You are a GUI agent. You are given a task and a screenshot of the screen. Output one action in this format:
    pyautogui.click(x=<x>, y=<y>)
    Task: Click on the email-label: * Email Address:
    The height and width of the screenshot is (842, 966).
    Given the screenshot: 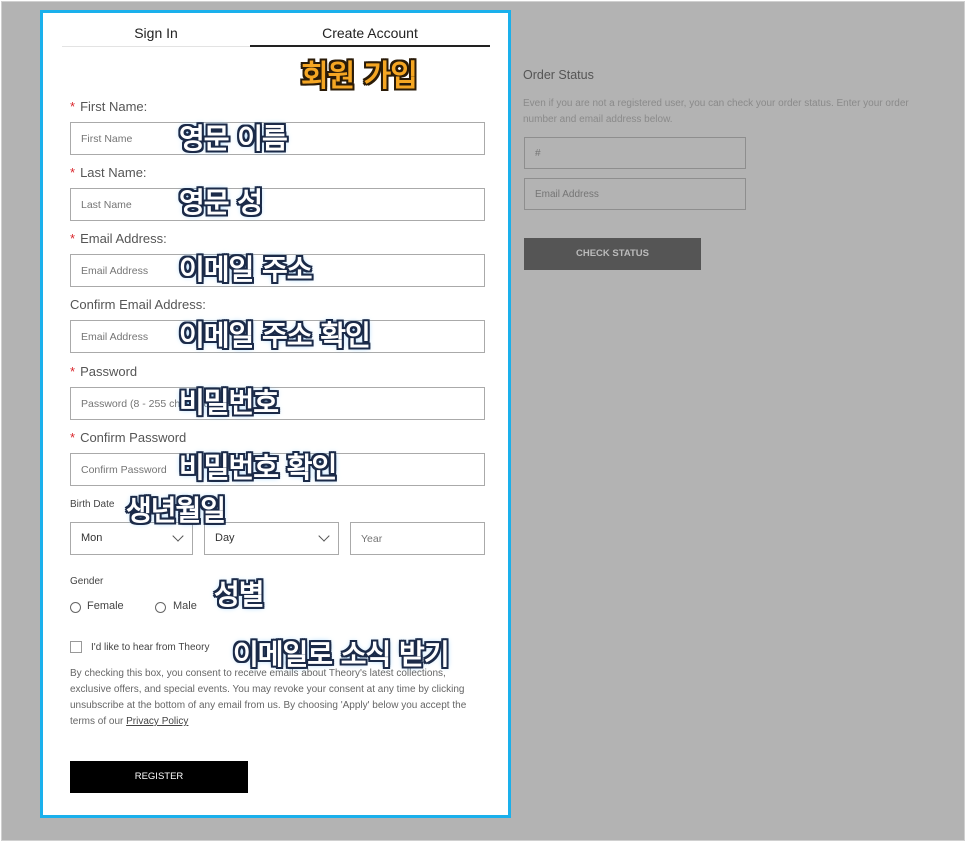 What is the action you would take?
    pyautogui.click(x=118, y=238)
    